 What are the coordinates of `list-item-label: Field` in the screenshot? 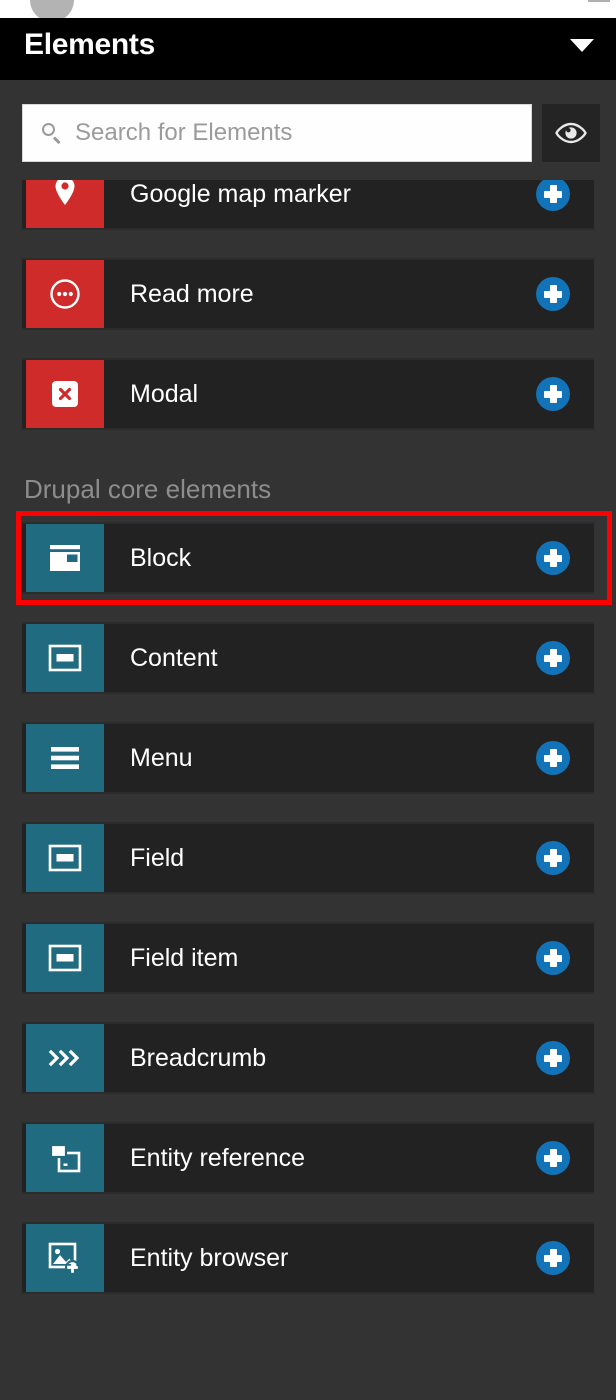 It's located at (157, 857).